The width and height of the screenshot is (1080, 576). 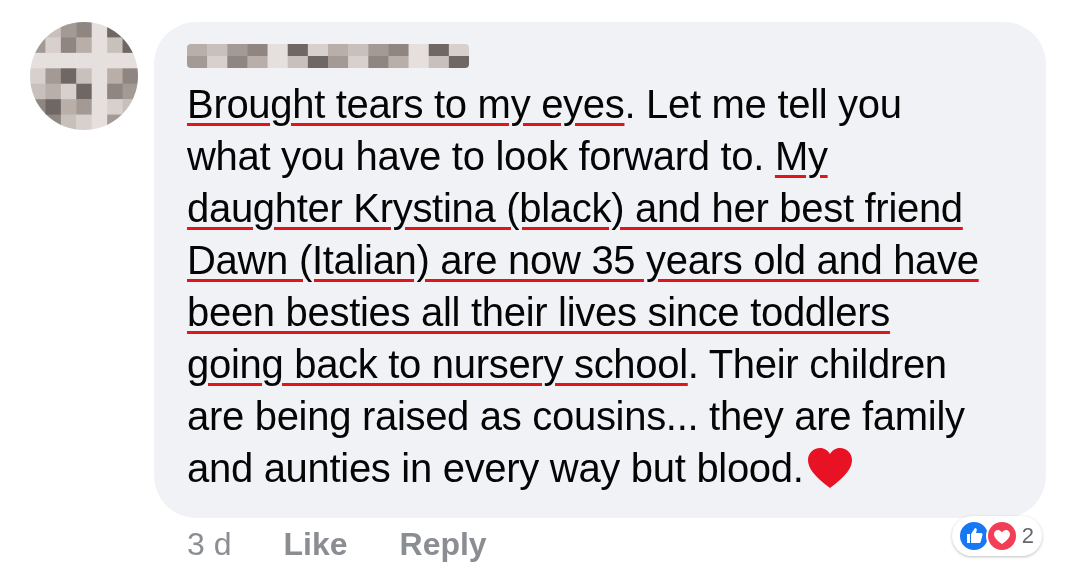 What do you see at coordinates (829, 468) in the screenshot?
I see `heart-icon` at bounding box center [829, 468].